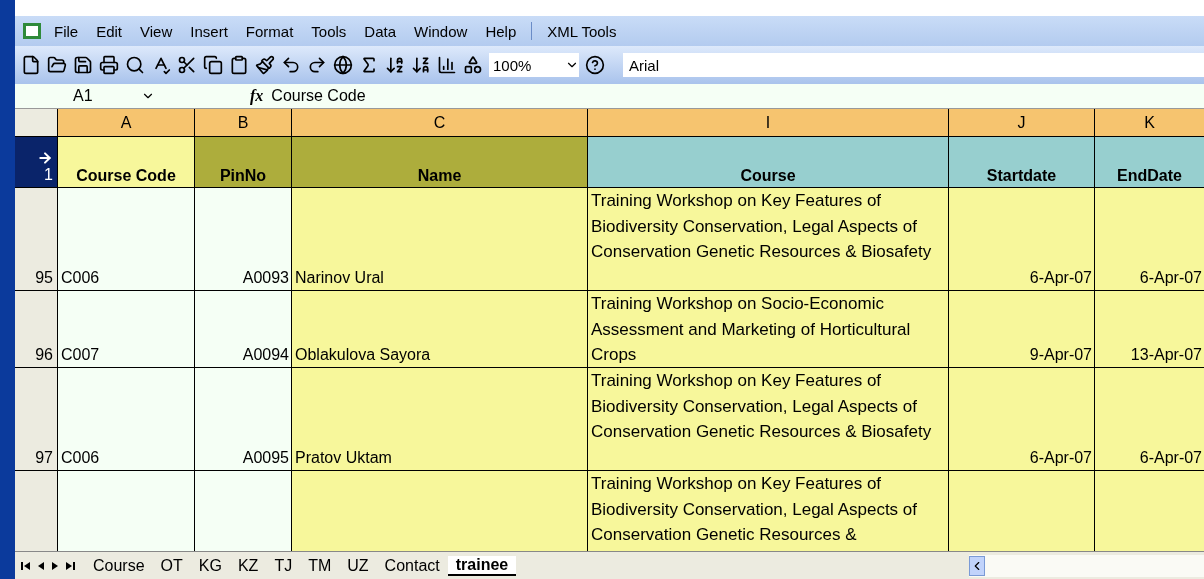  I want to click on help-icon, so click(595, 65).